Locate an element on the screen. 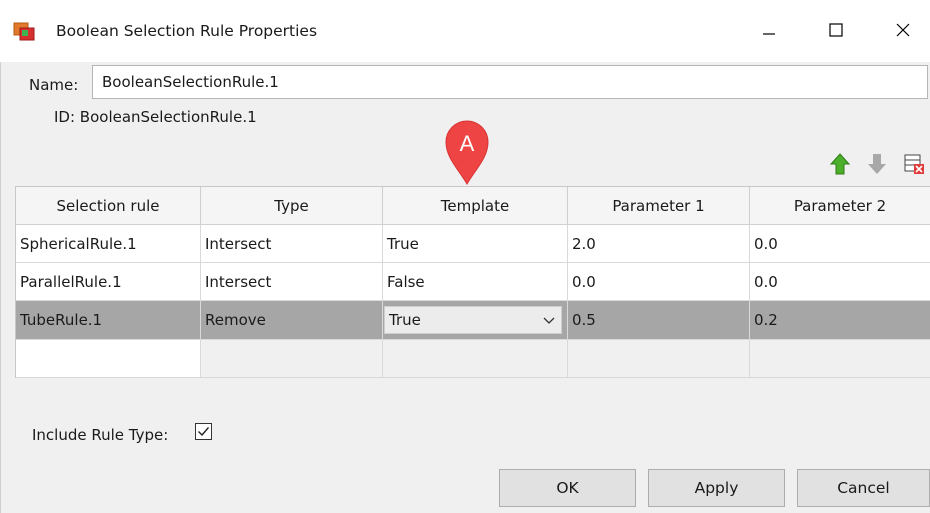  table-cell: ParallelRule.1 is located at coordinates (108, 282).